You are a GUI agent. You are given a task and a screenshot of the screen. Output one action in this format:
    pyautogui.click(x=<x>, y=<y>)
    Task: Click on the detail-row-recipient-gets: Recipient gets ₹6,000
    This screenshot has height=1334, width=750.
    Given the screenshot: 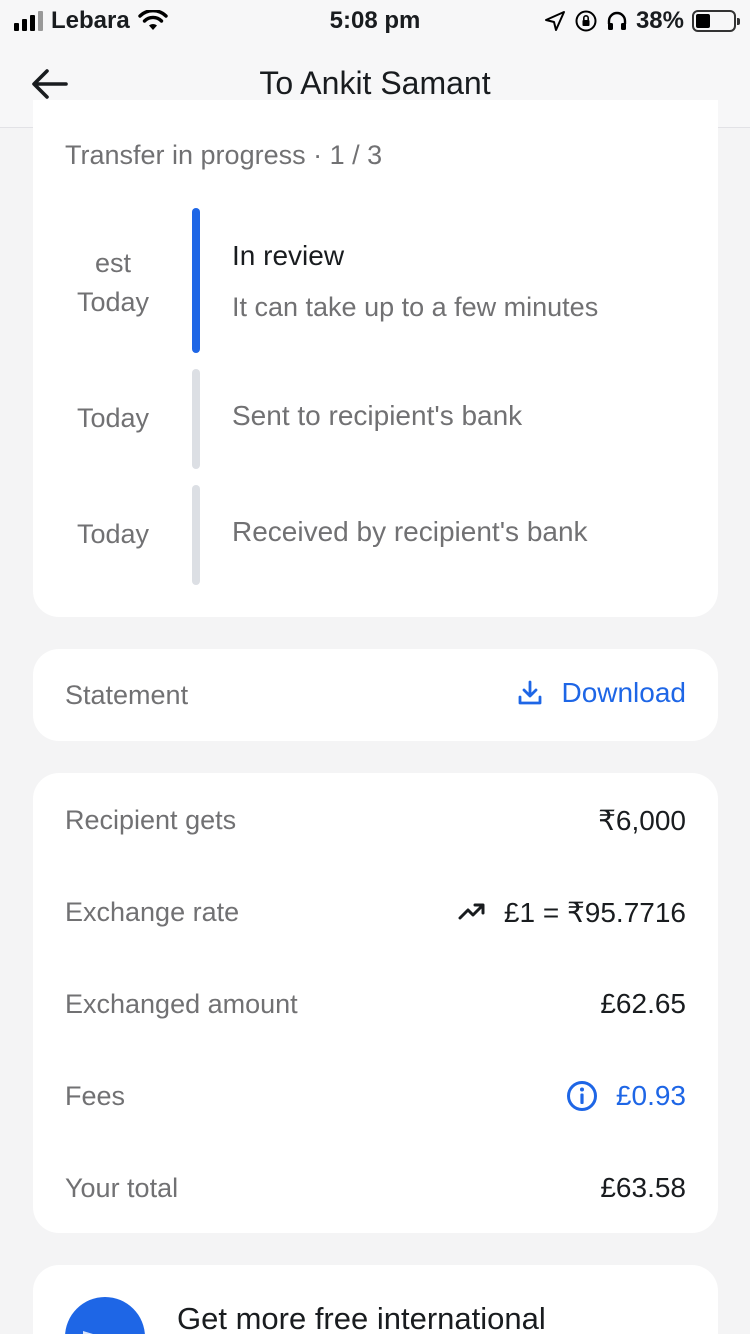 What is the action you would take?
    pyautogui.click(x=375, y=820)
    